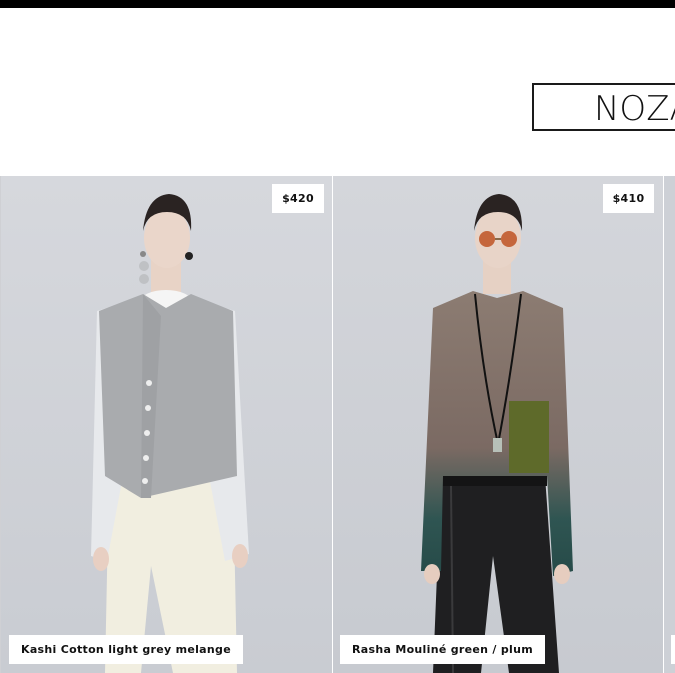 This screenshot has height=673, width=675. I want to click on product-card, so click(669, 424).